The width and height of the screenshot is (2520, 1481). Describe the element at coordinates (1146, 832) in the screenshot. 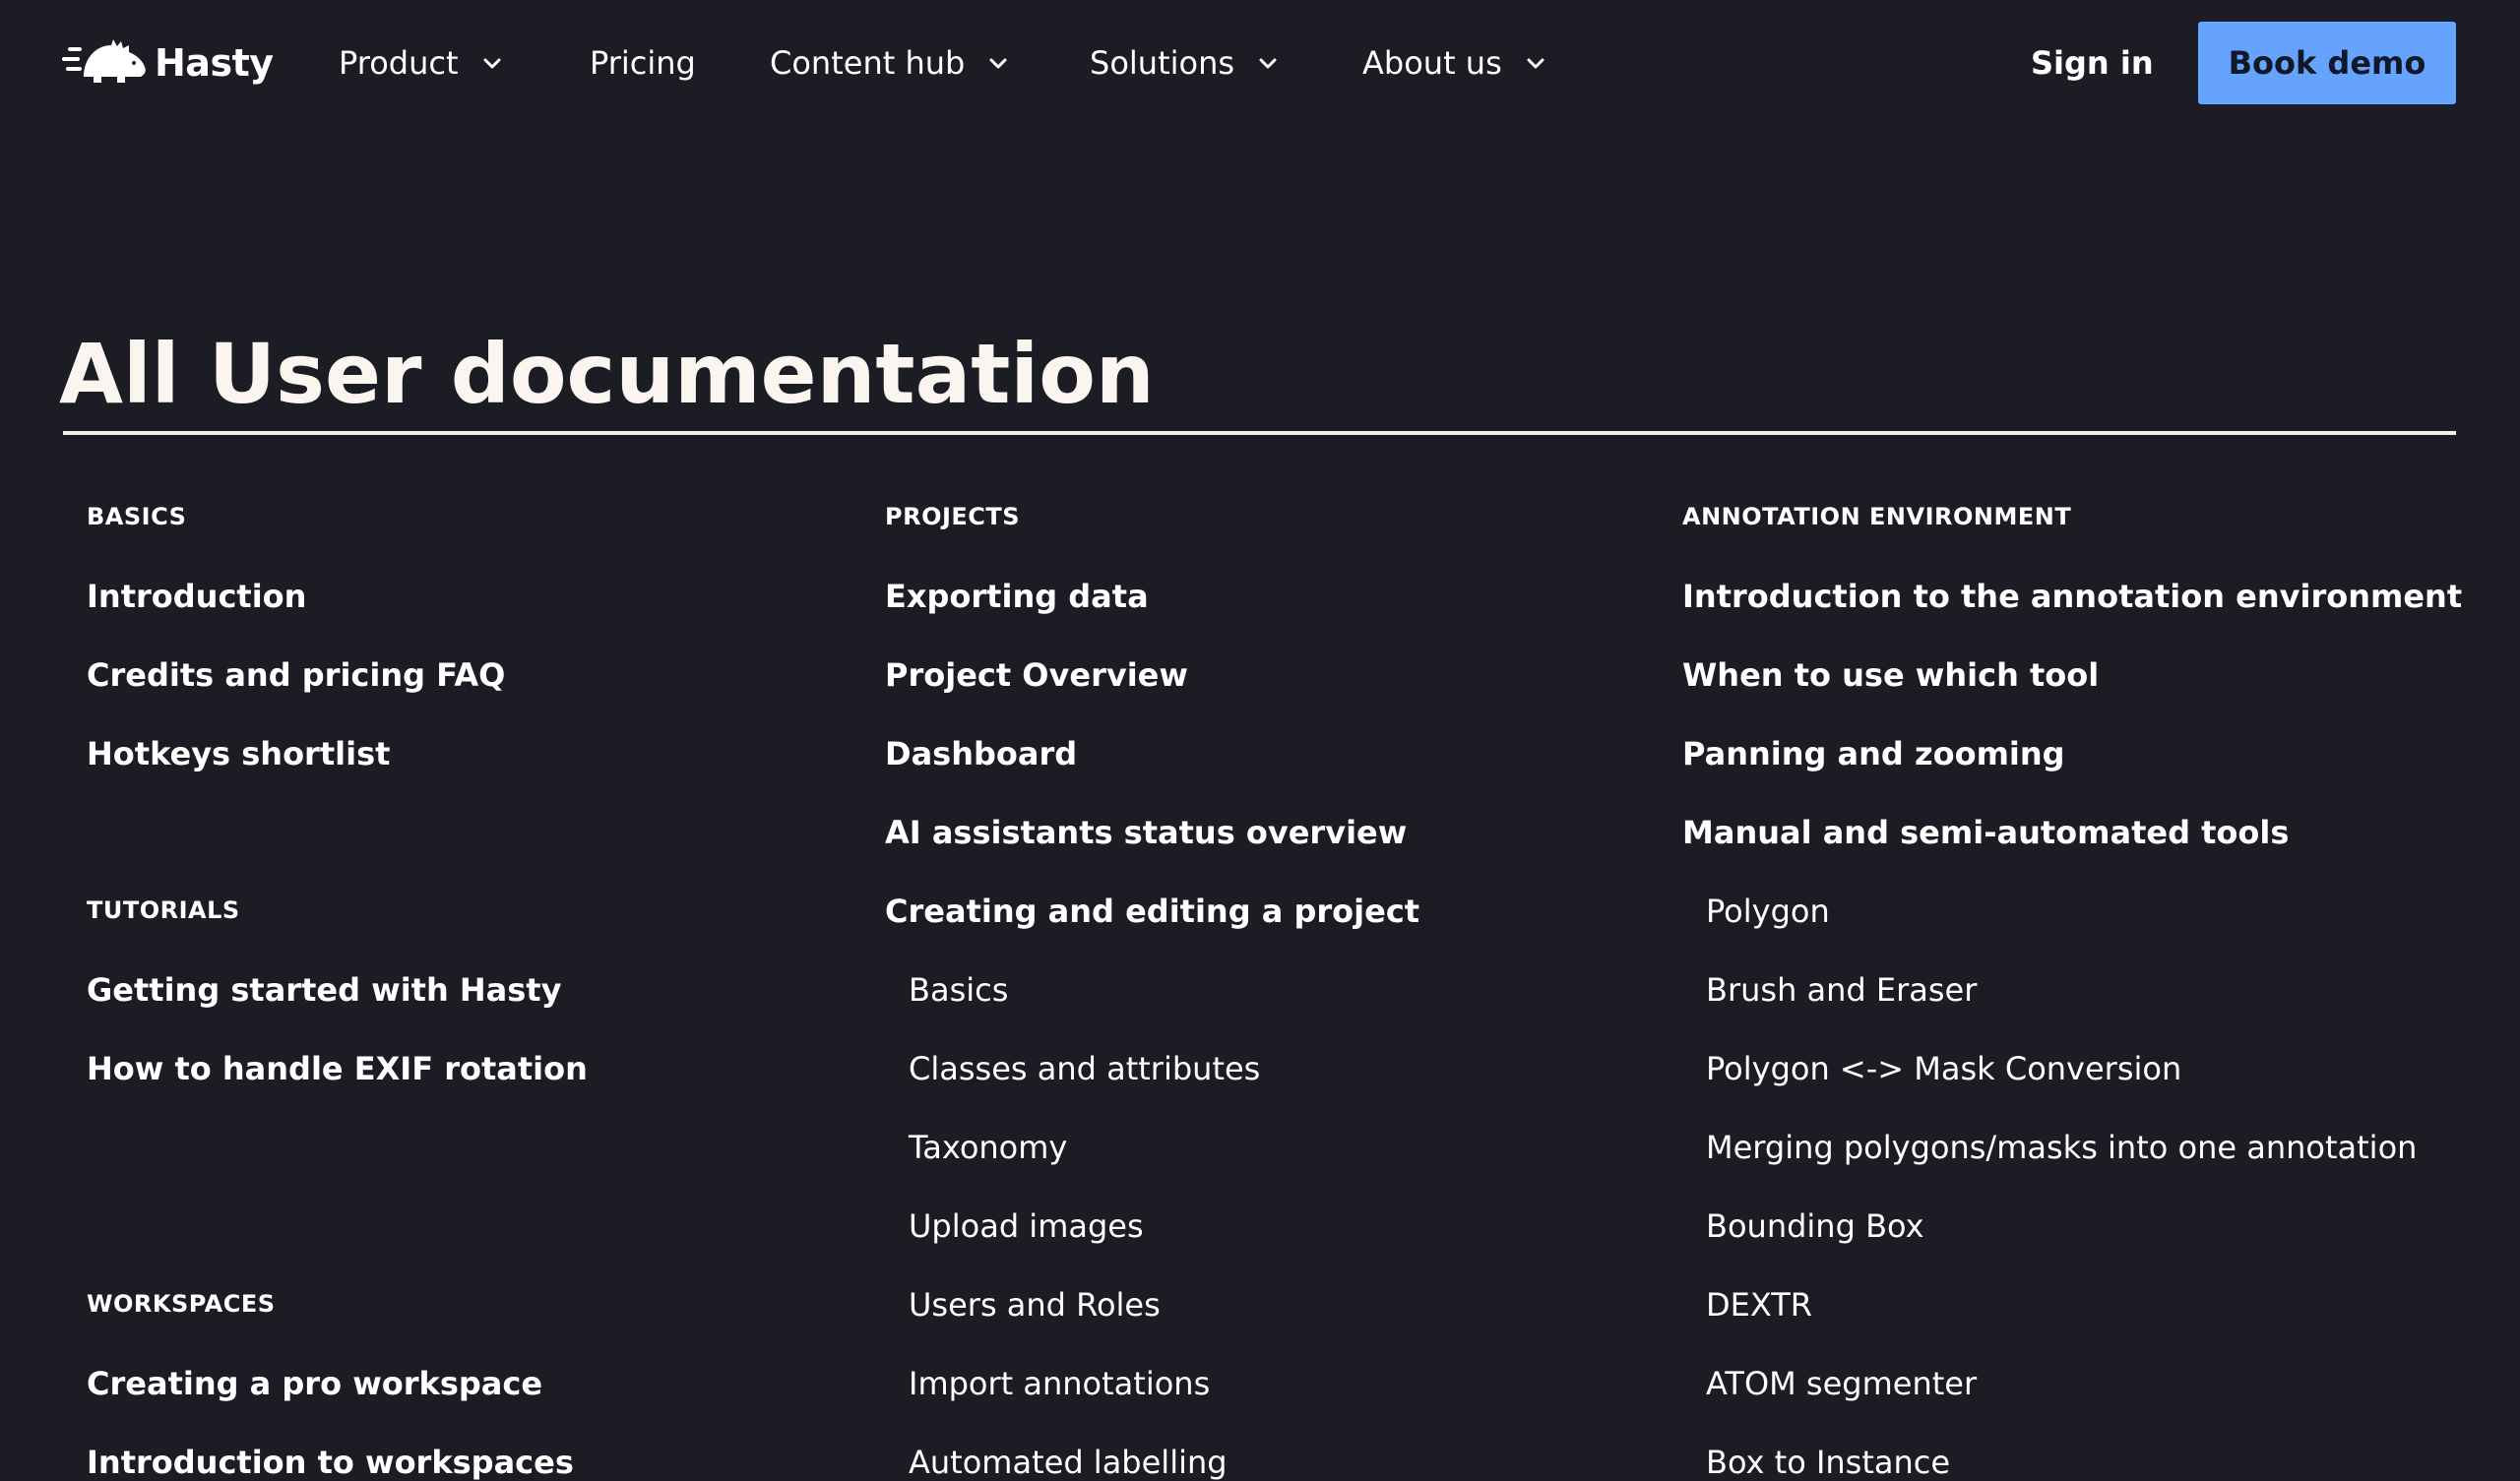

I see `doc-link-ai-assistants-status: AI assistants status overview` at that location.